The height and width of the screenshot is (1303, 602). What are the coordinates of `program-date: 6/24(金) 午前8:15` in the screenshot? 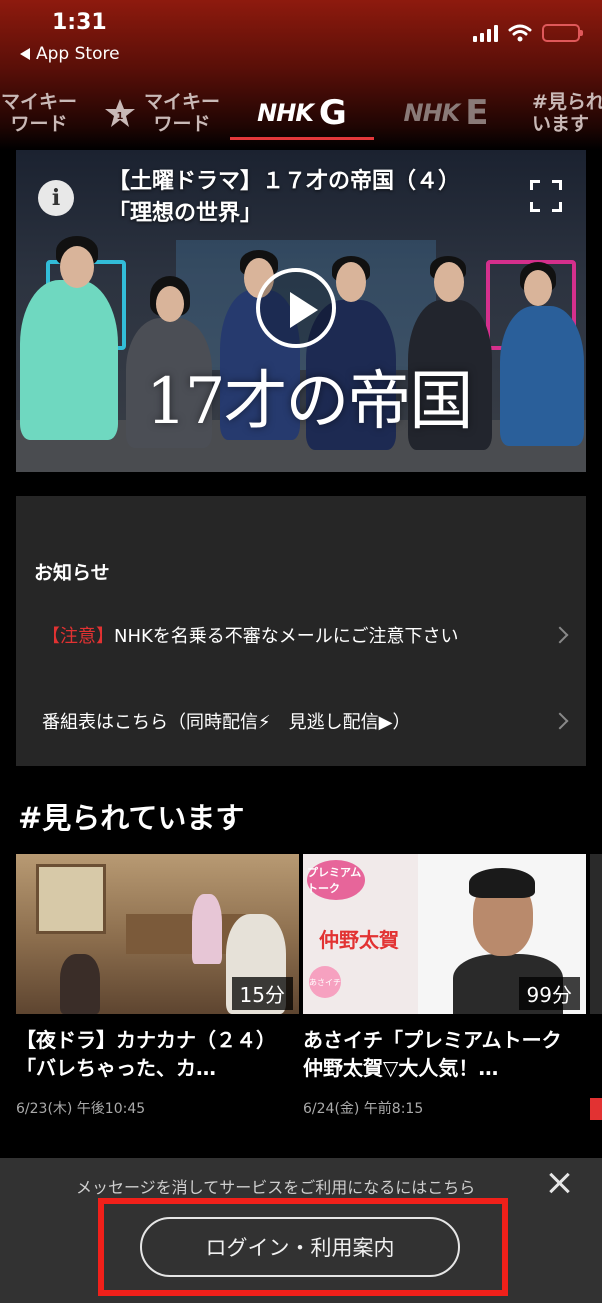 It's located at (363, 1109).